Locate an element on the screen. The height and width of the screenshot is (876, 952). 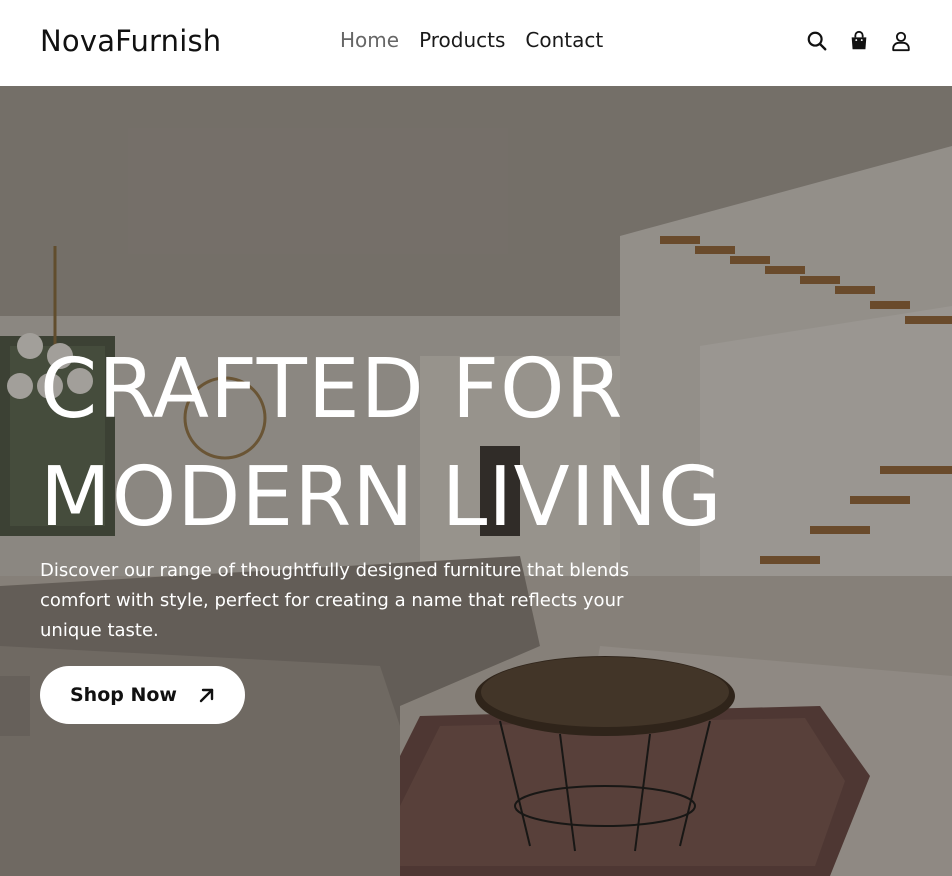
main-nav: Home Products Contact is located at coordinates (471, 40).